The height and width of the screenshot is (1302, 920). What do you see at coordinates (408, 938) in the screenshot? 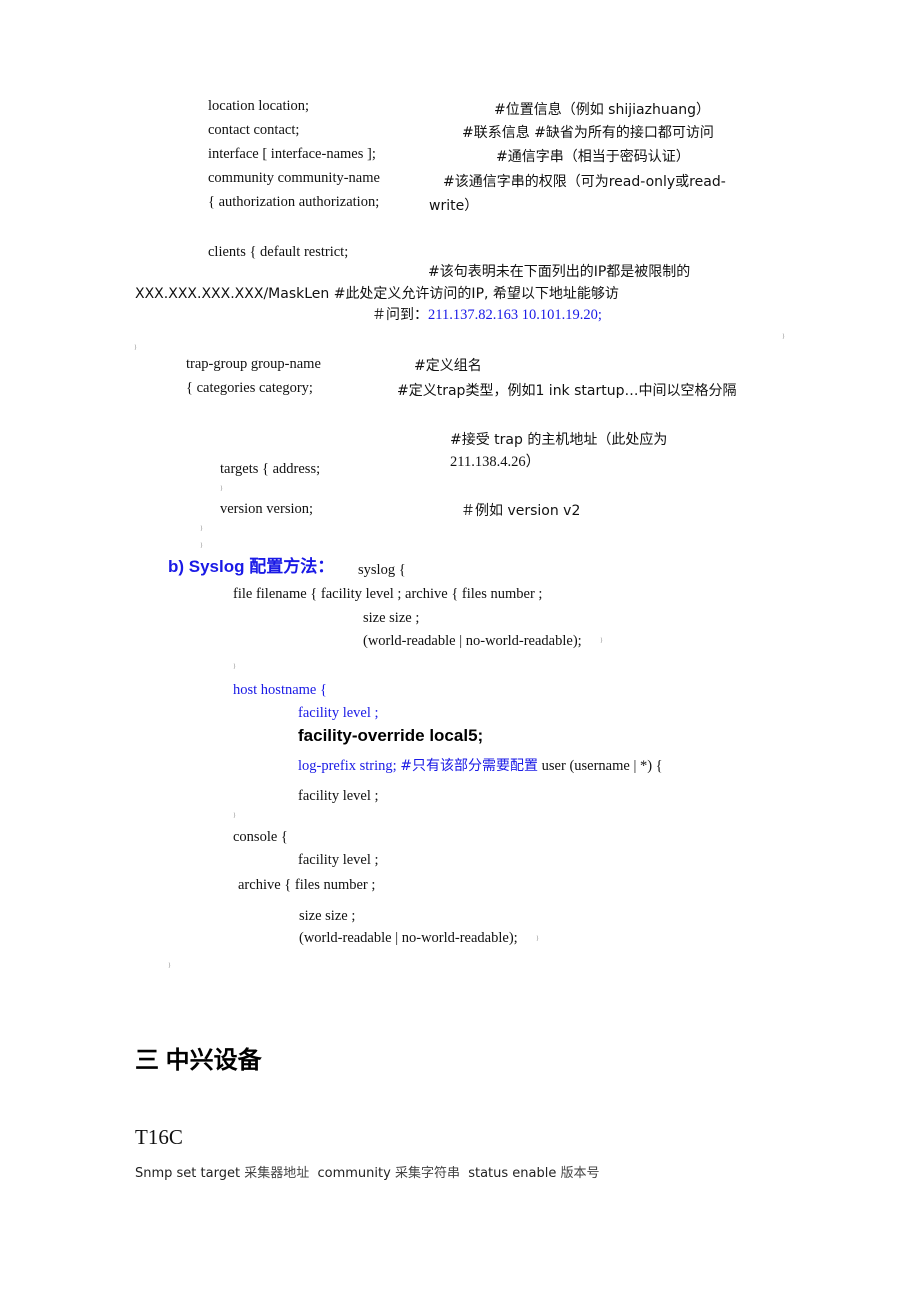
I see `code-archive-readable: (world-readable | no-world-readable);` at bounding box center [408, 938].